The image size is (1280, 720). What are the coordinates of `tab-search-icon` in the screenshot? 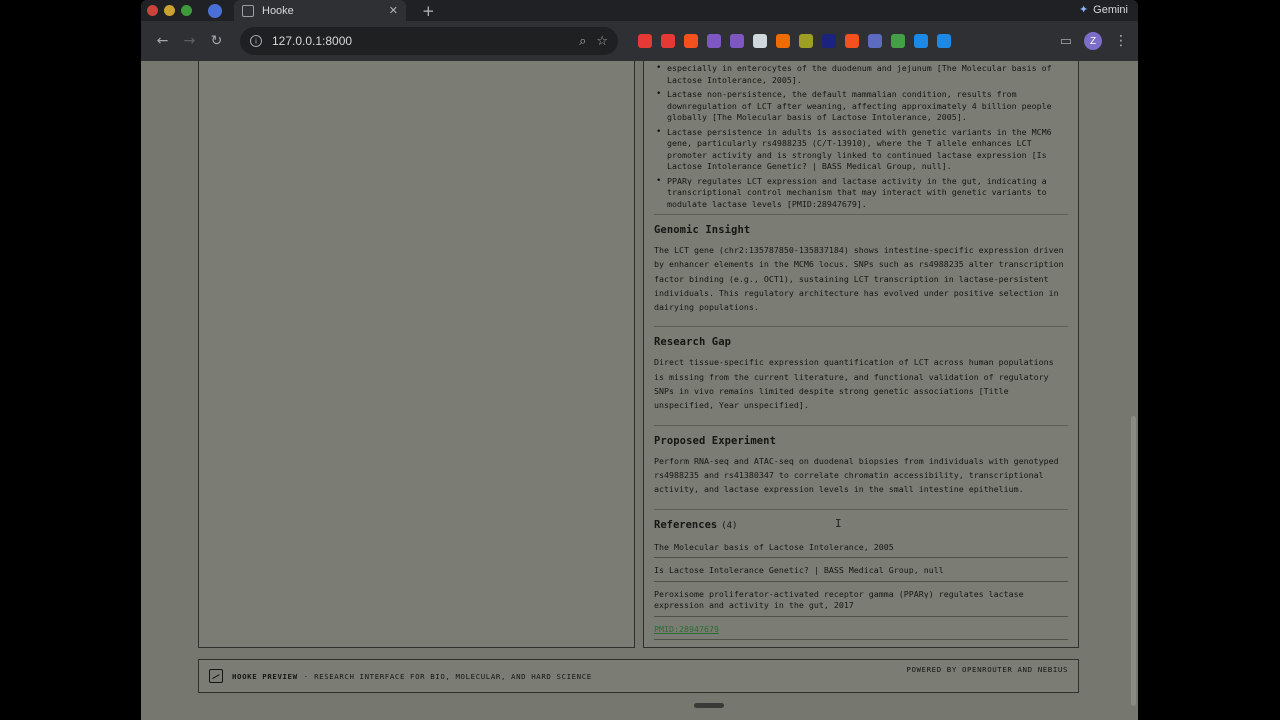 It's located at (215, 10).